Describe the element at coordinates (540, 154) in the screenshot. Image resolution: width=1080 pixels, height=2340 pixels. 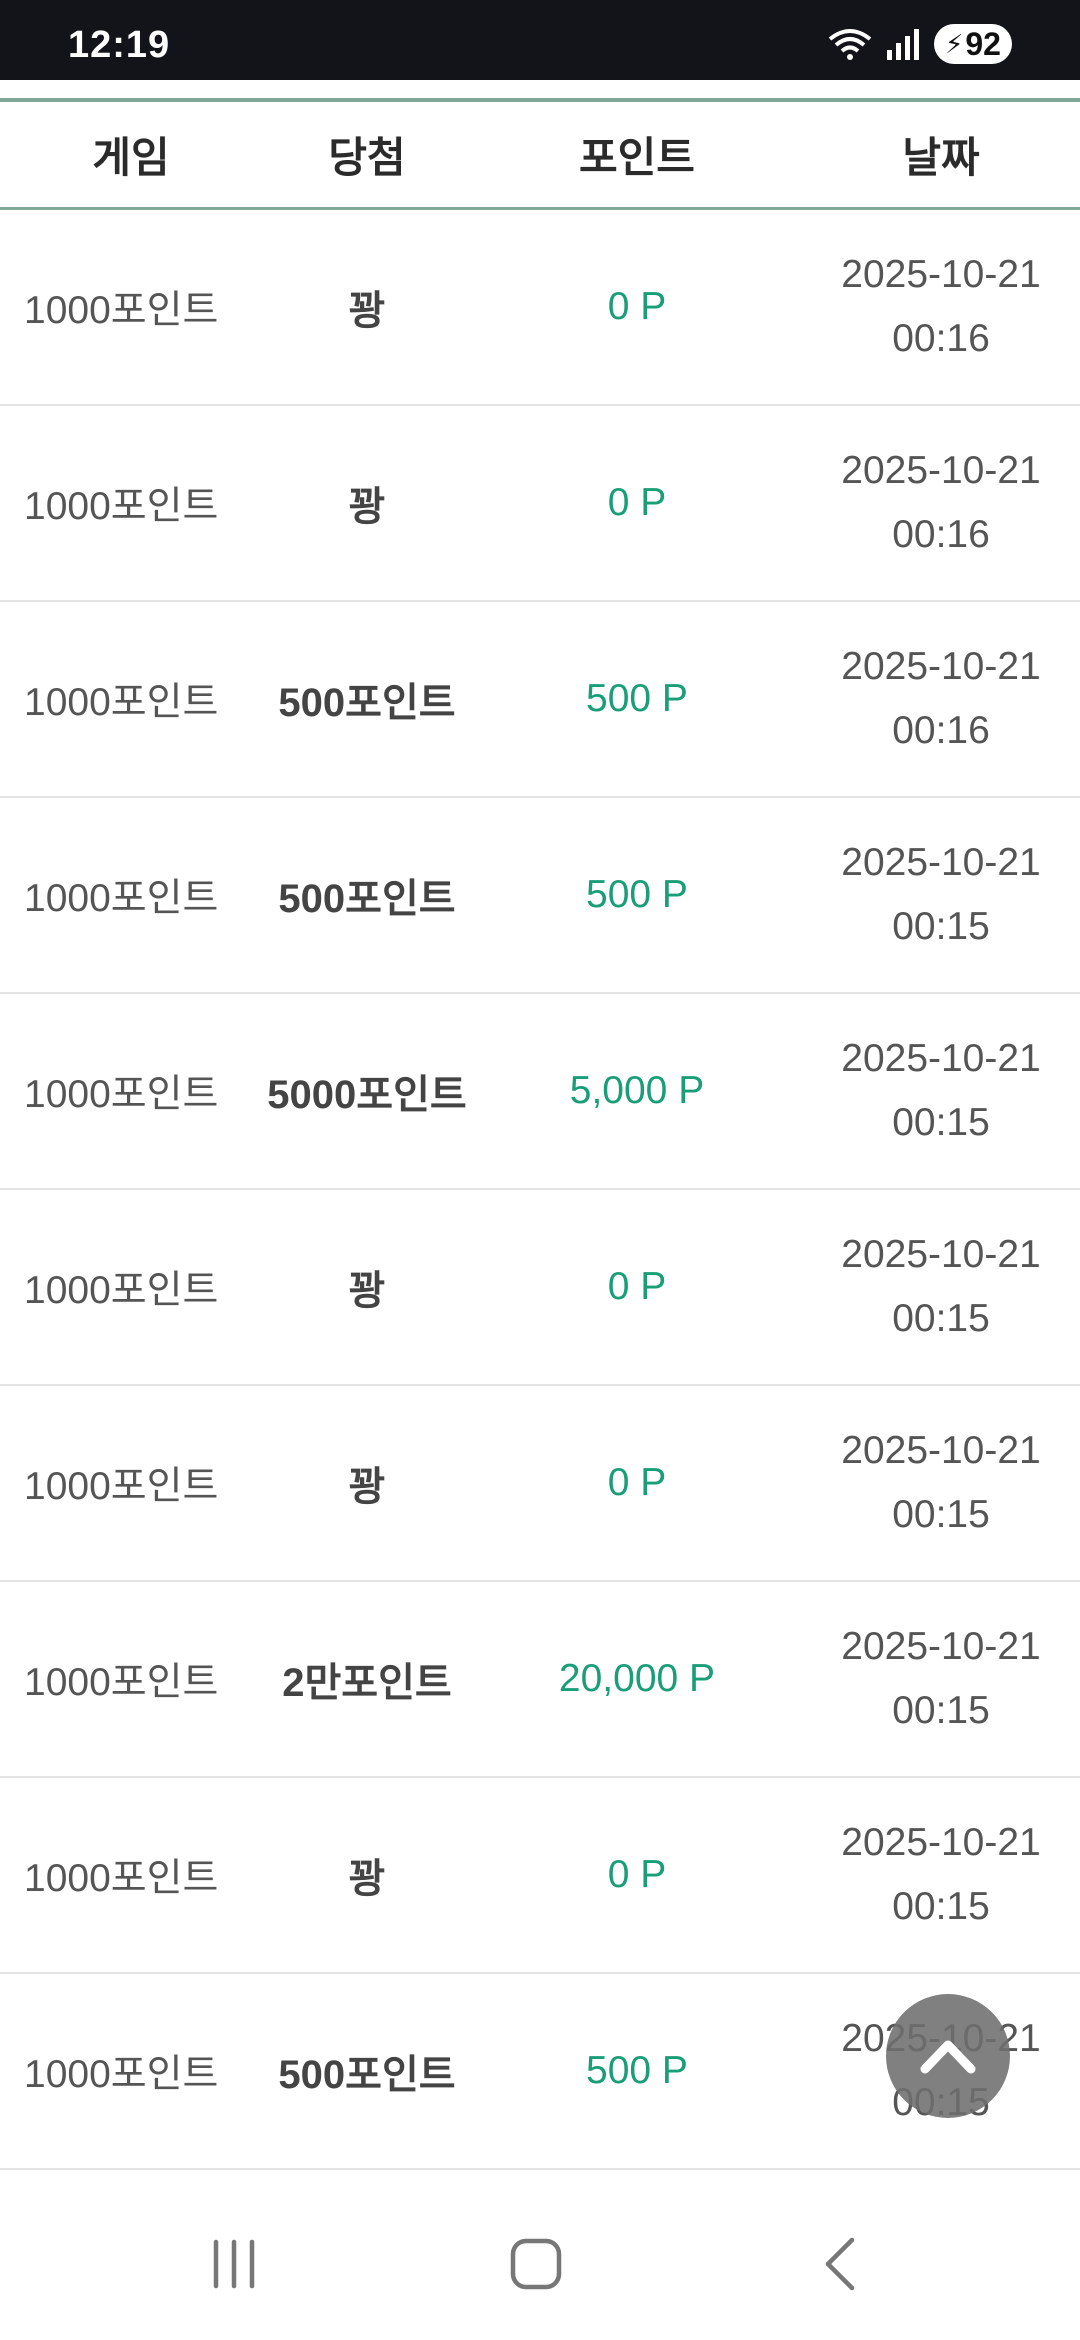
I see `table-header: 게임 당첨 포인트 날짜` at that location.